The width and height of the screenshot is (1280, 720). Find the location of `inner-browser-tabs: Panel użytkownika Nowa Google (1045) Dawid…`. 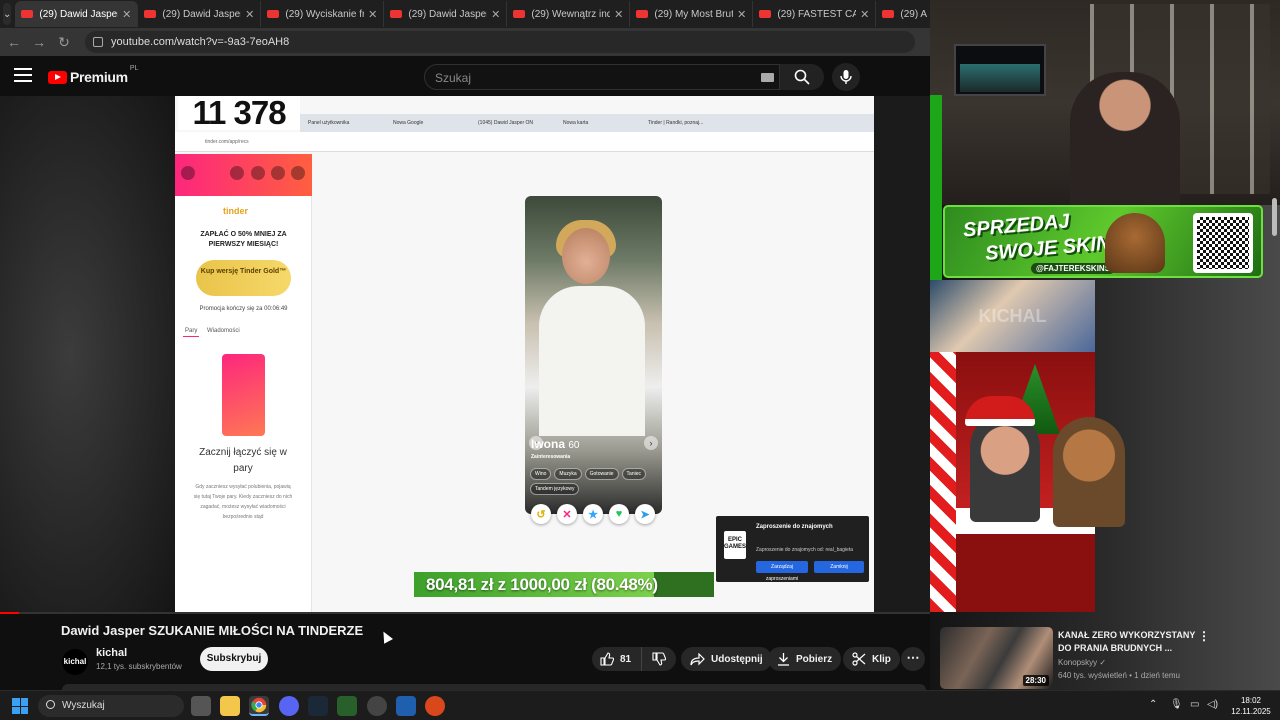

inner-browser-tabs: Panel użytkownika Nowa Google (1045) Dawid… is located at coordinates (587, 123).